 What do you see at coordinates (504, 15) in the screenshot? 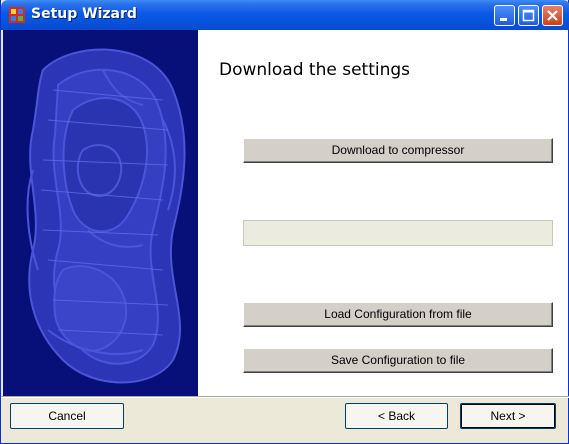
I see `minimize-button` at bounding box center [504, 15].